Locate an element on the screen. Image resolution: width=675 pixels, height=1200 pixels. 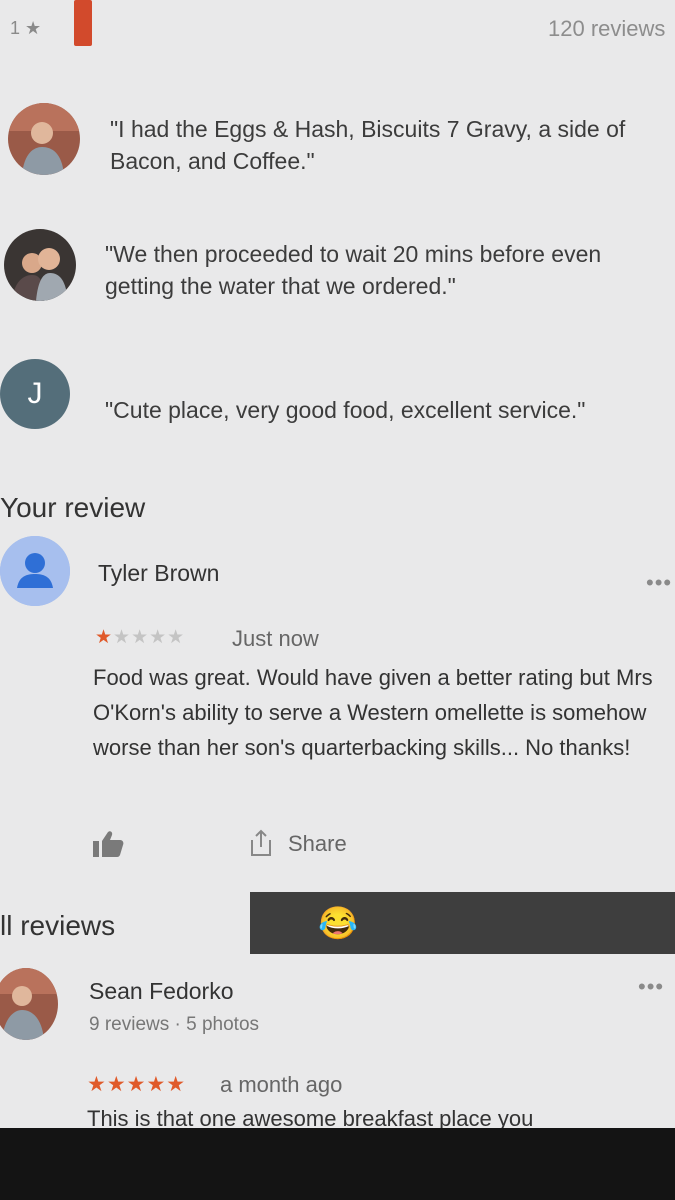
your-review-title: Your review is located at coordinates (73, 507).